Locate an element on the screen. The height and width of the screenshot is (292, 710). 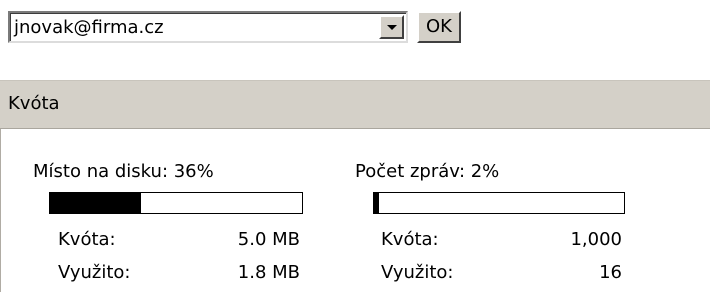
account-dropdown: jnovak@firma.cz is located at coordinates (208, 27).